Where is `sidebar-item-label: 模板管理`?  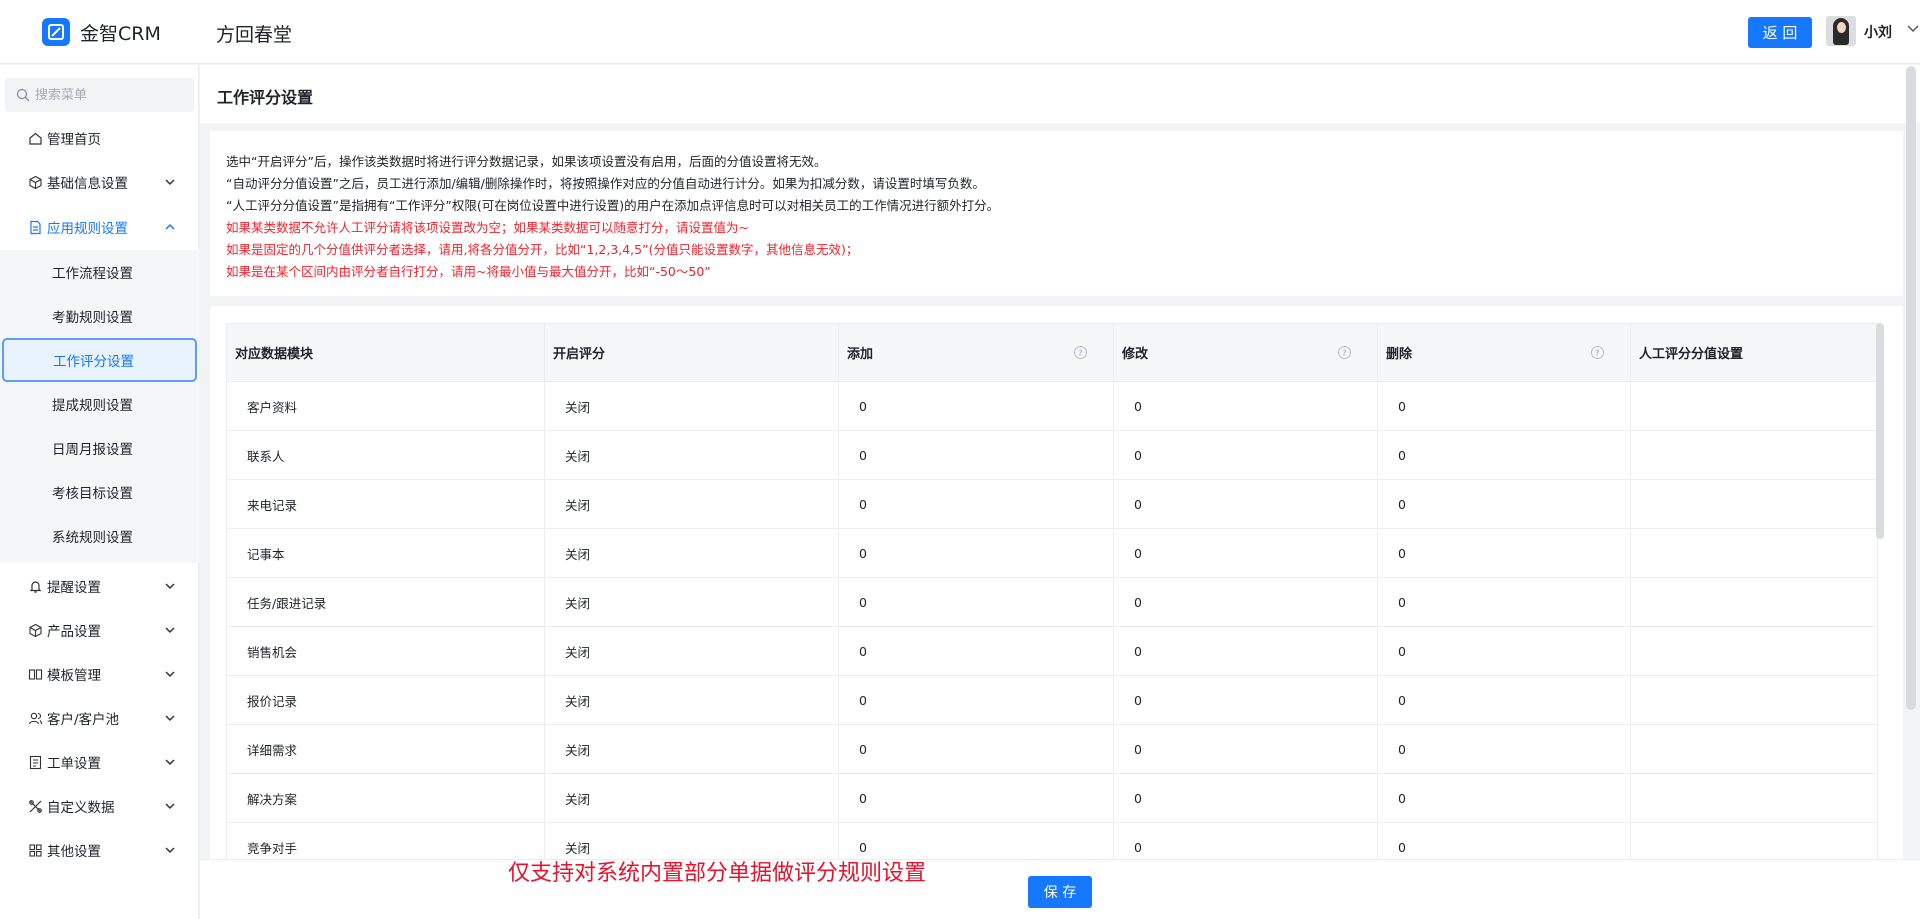 sidebar-item-label: 模板管理 is located at coordinates (74, 676).